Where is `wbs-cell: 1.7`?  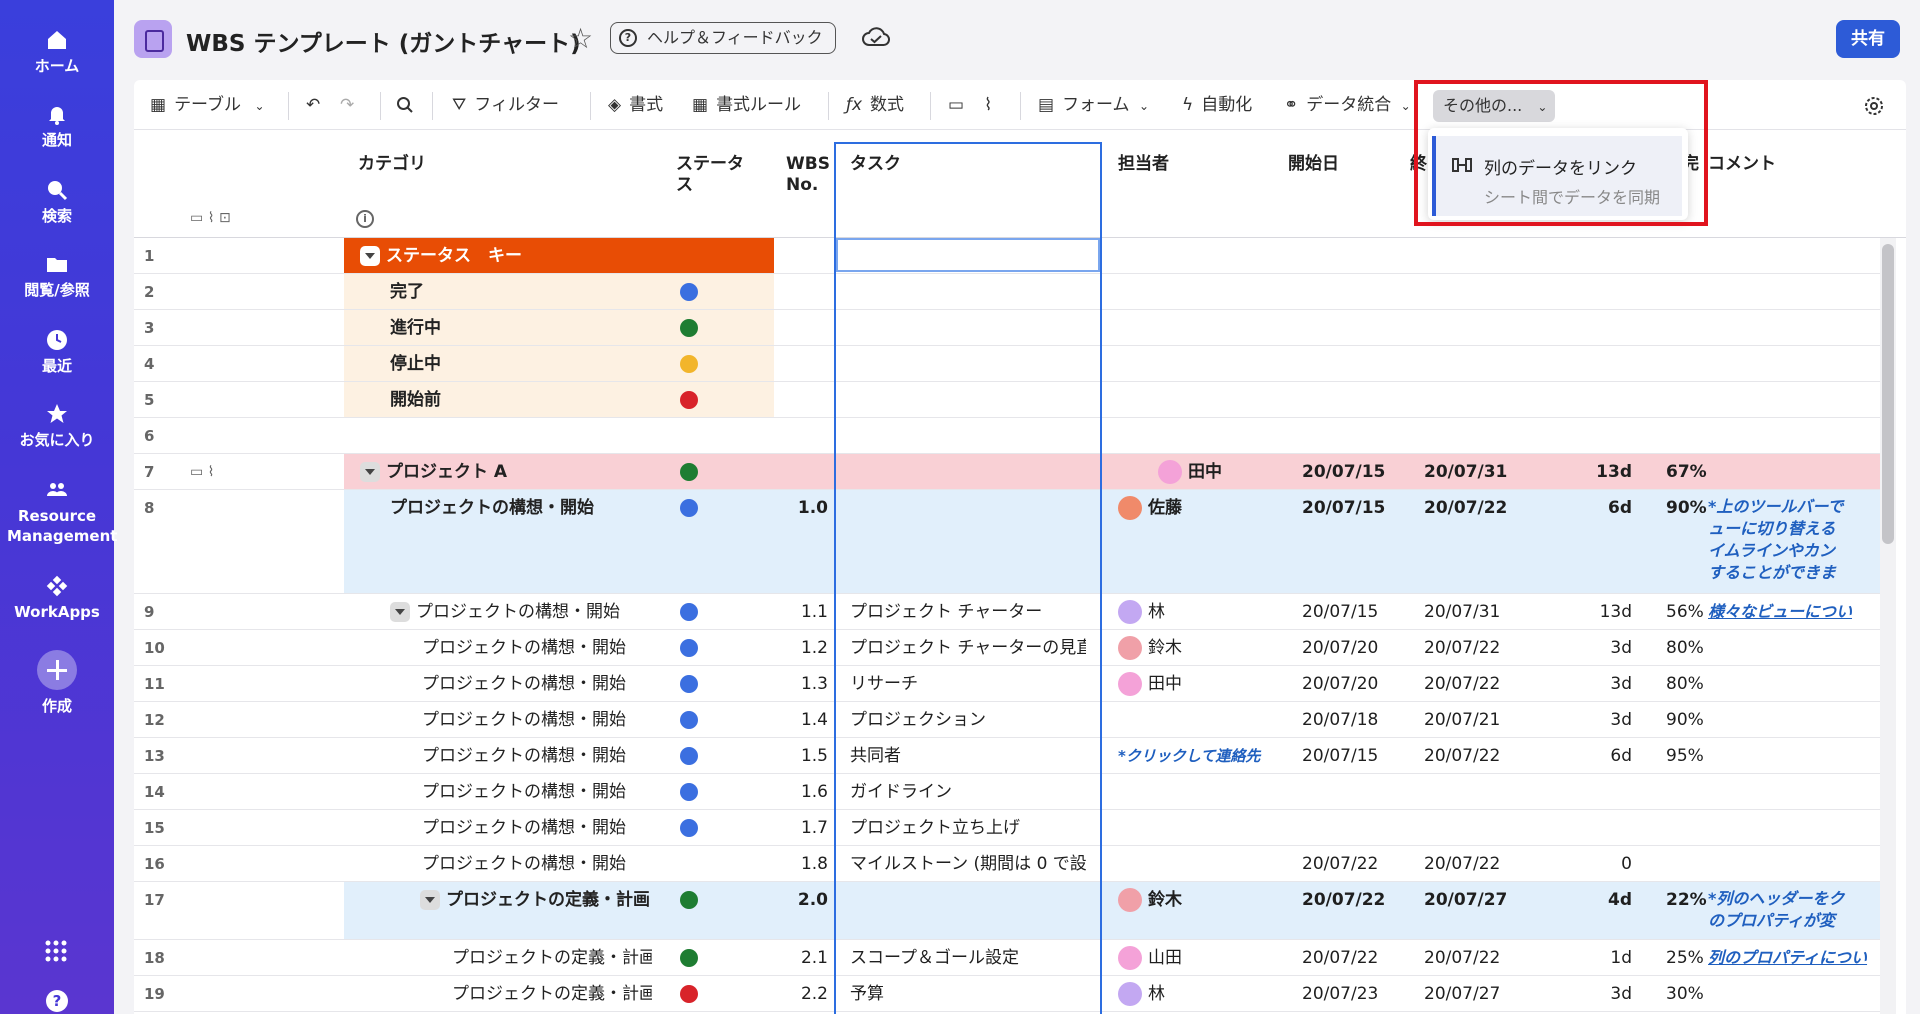 wbs-cell: 1.7 is located at coordinates (781, 828).